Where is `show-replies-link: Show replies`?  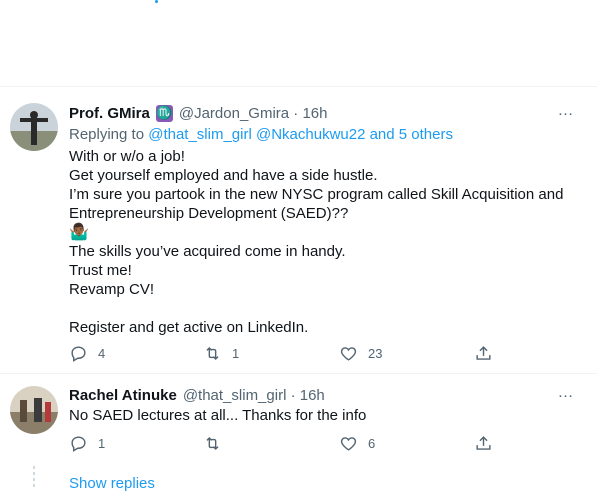 show-replies-link: Show replies is located at coordinates (112, 483).